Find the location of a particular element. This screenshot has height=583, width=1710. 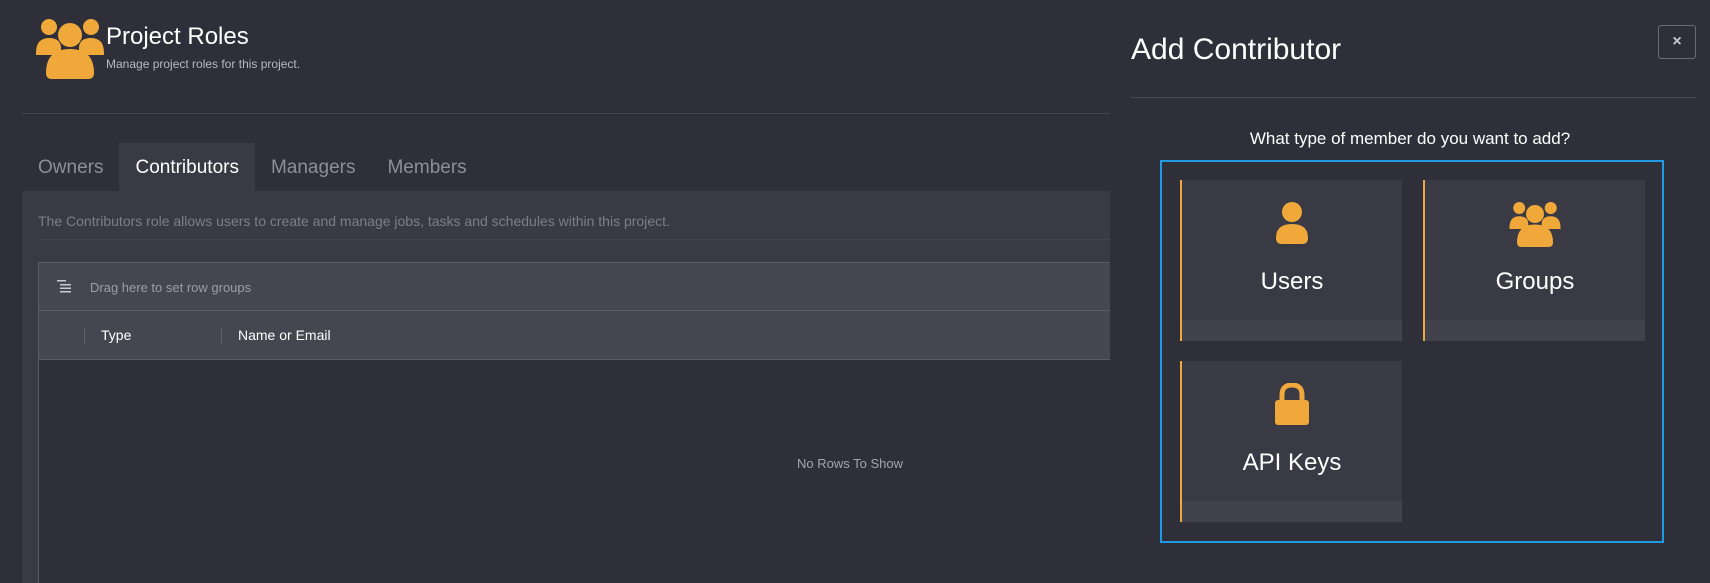

row-group-drop-zone: Drag here to set row groups is located at coordinates (574, 287).